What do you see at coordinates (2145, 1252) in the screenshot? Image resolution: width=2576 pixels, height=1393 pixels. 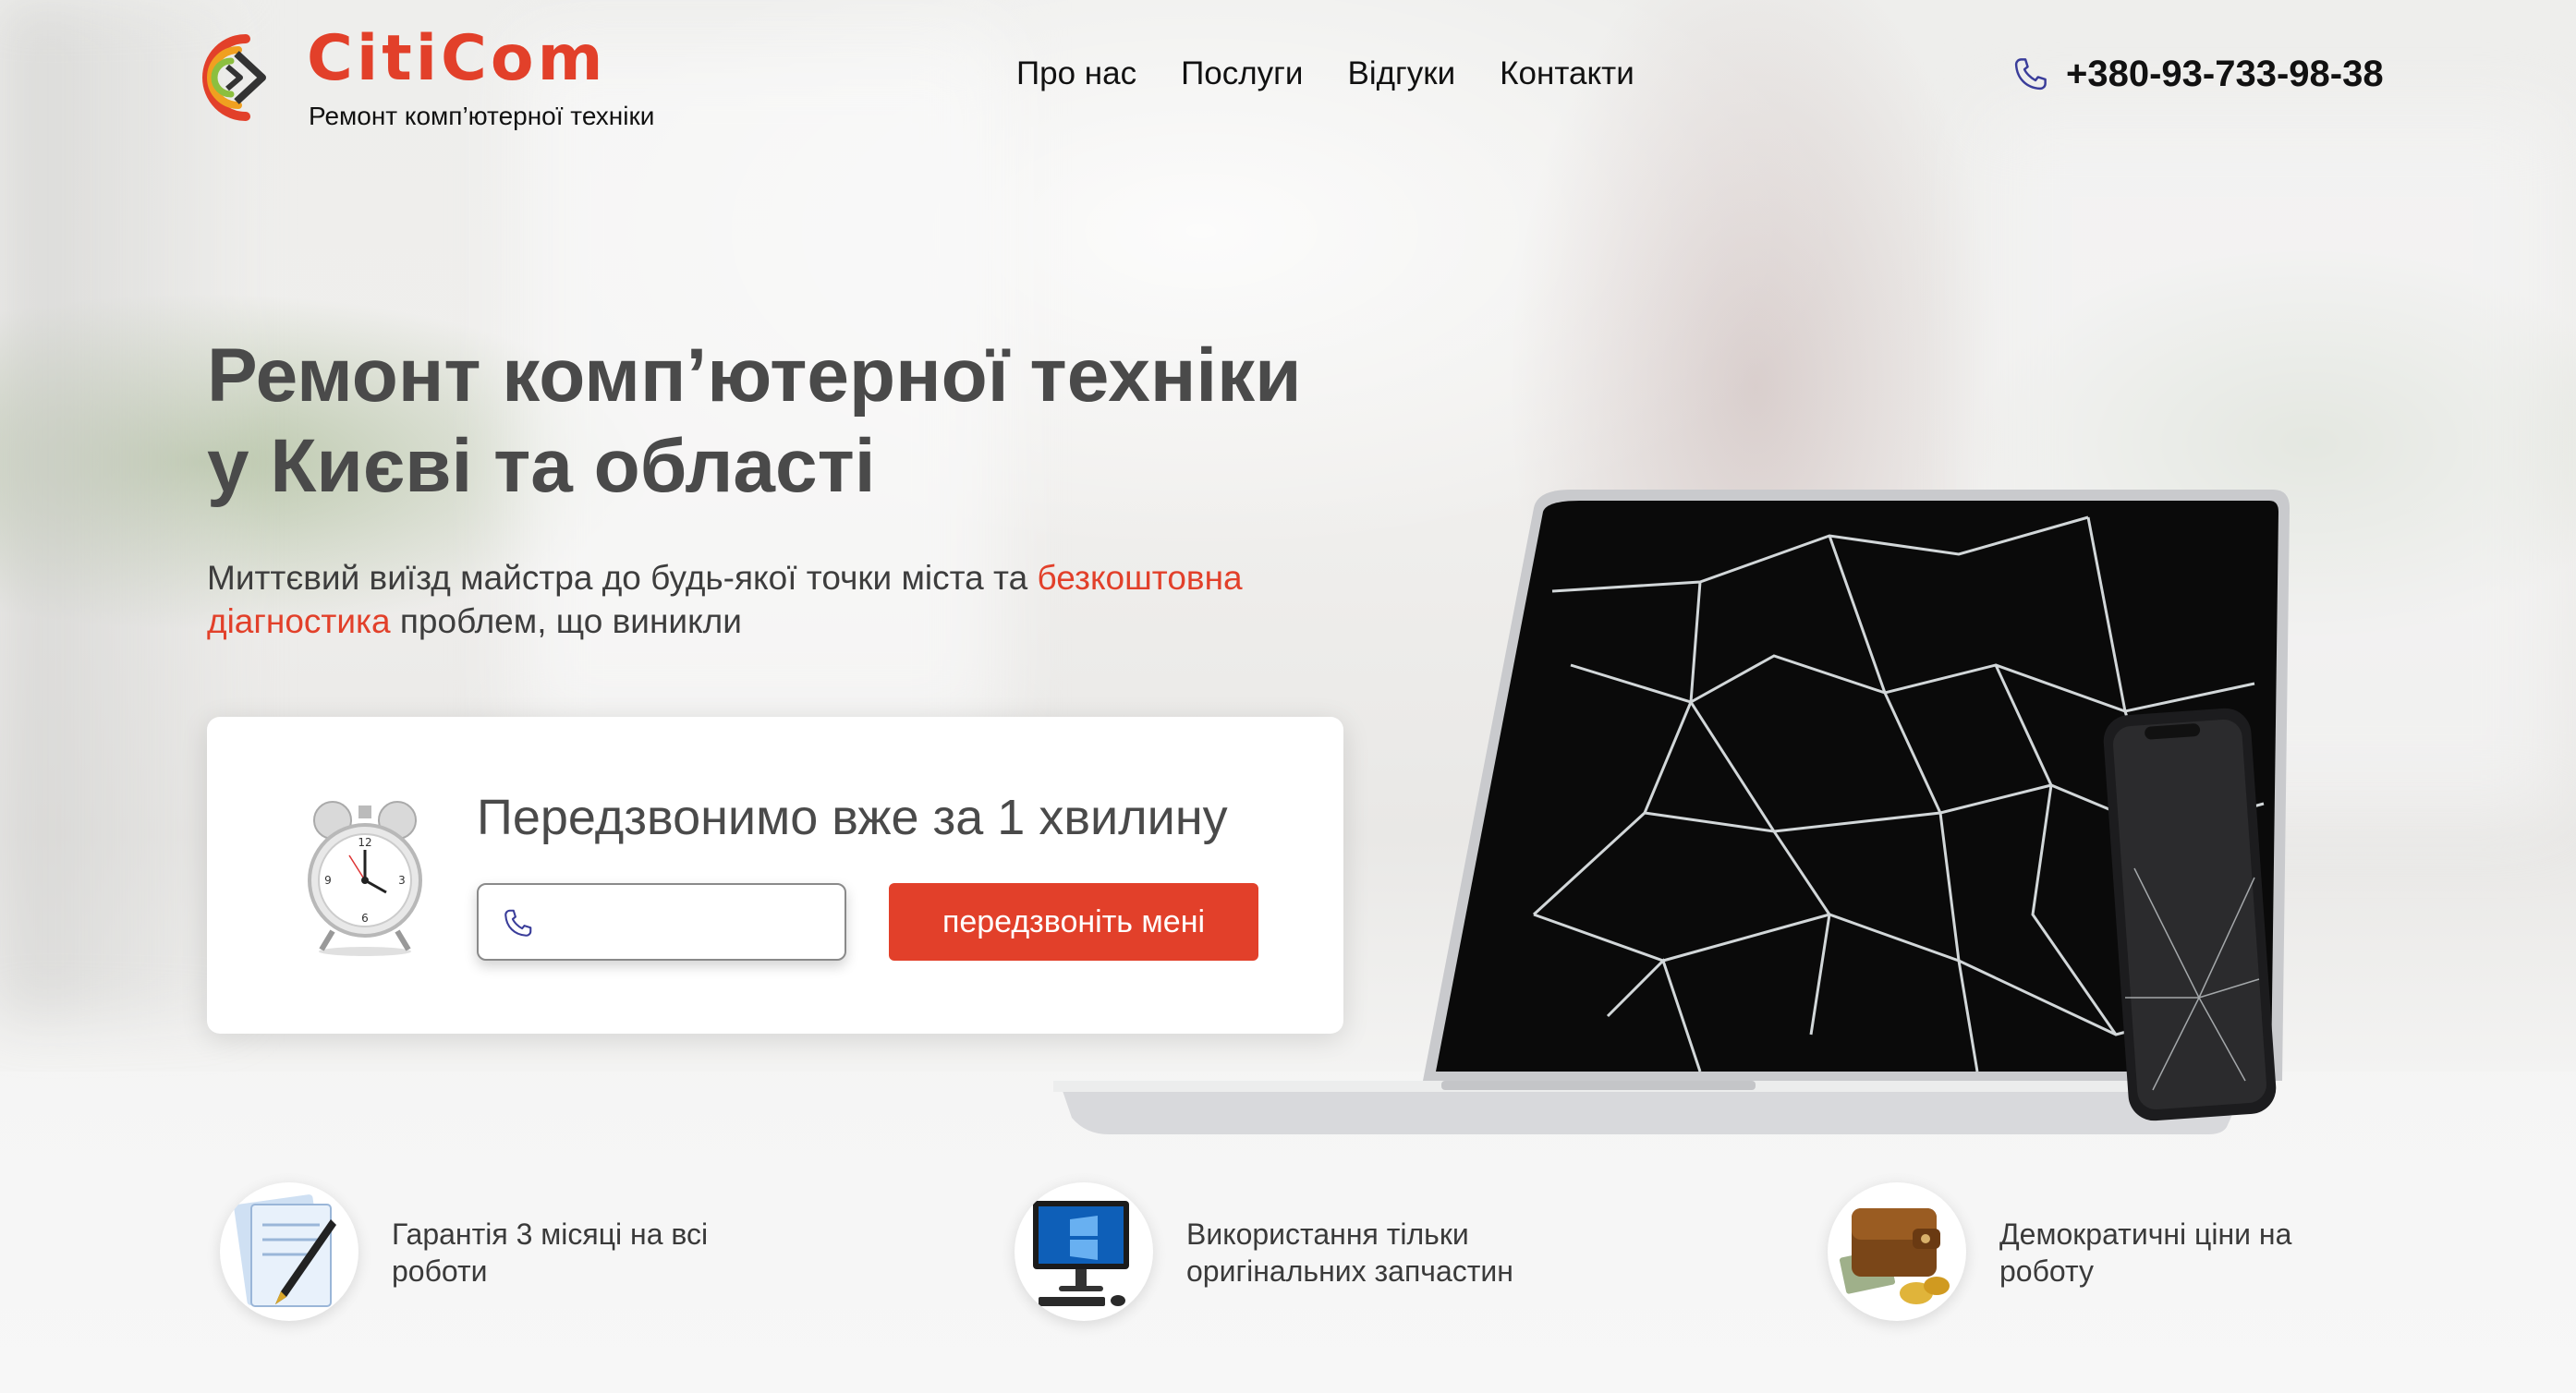 I see `feature-prices-text: Демократичні ціни на роботу` at bounding box center [2145, 1252].